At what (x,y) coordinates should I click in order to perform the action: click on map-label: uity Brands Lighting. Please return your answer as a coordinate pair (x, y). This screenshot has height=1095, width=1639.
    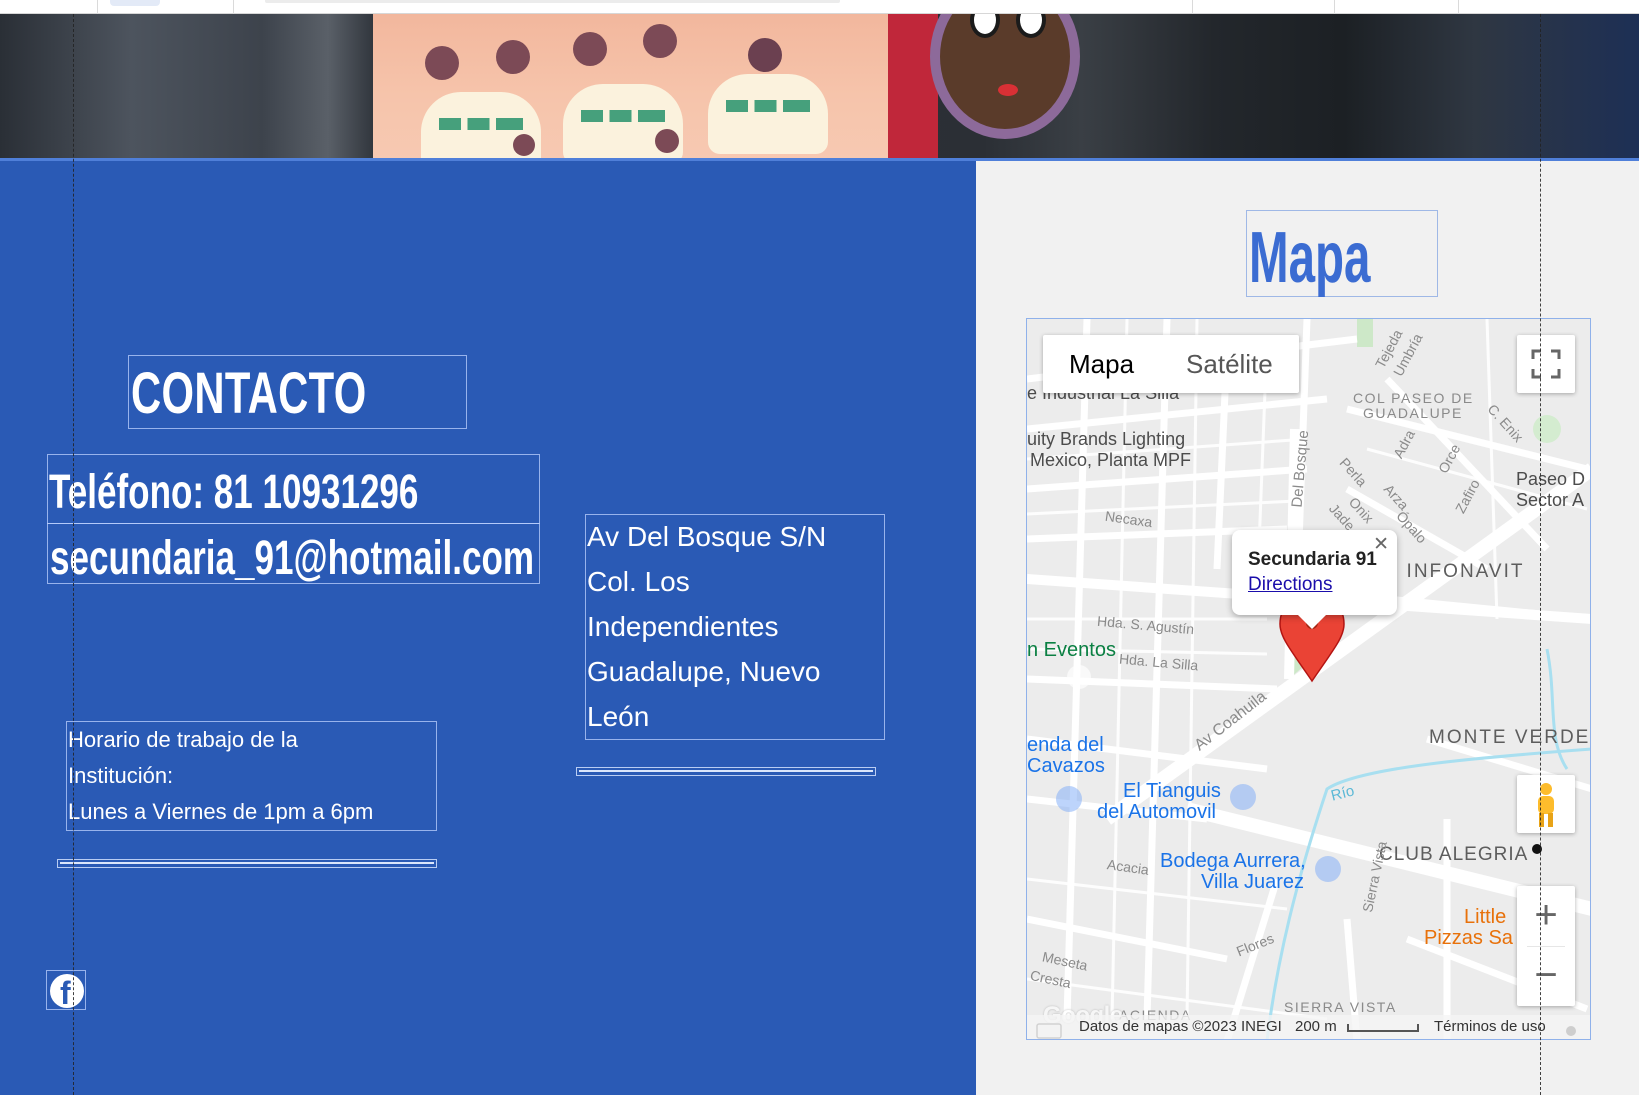
    Looking at the image, I should click on (1106, 439).